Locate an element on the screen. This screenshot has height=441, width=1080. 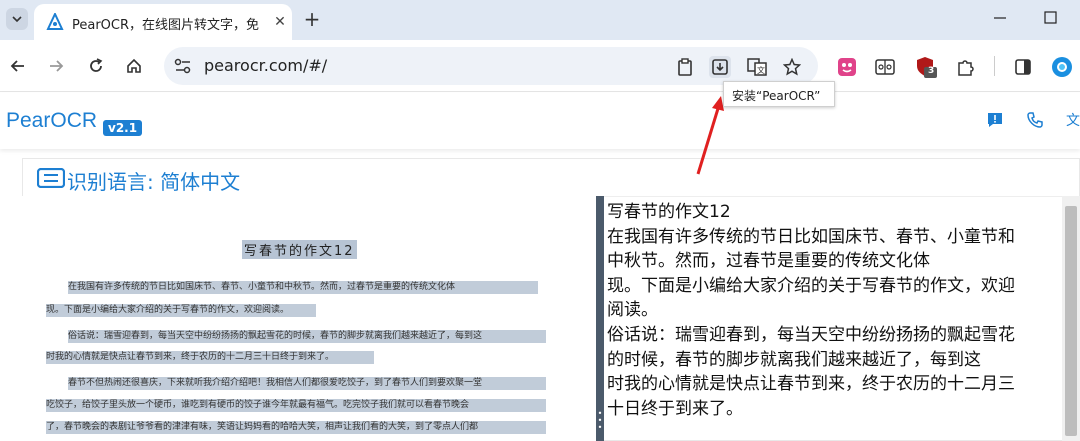
result-line: 现。下面是小编给大家介绍的关于写春节的作文，欢迎 is located at coordinates (811, 285).